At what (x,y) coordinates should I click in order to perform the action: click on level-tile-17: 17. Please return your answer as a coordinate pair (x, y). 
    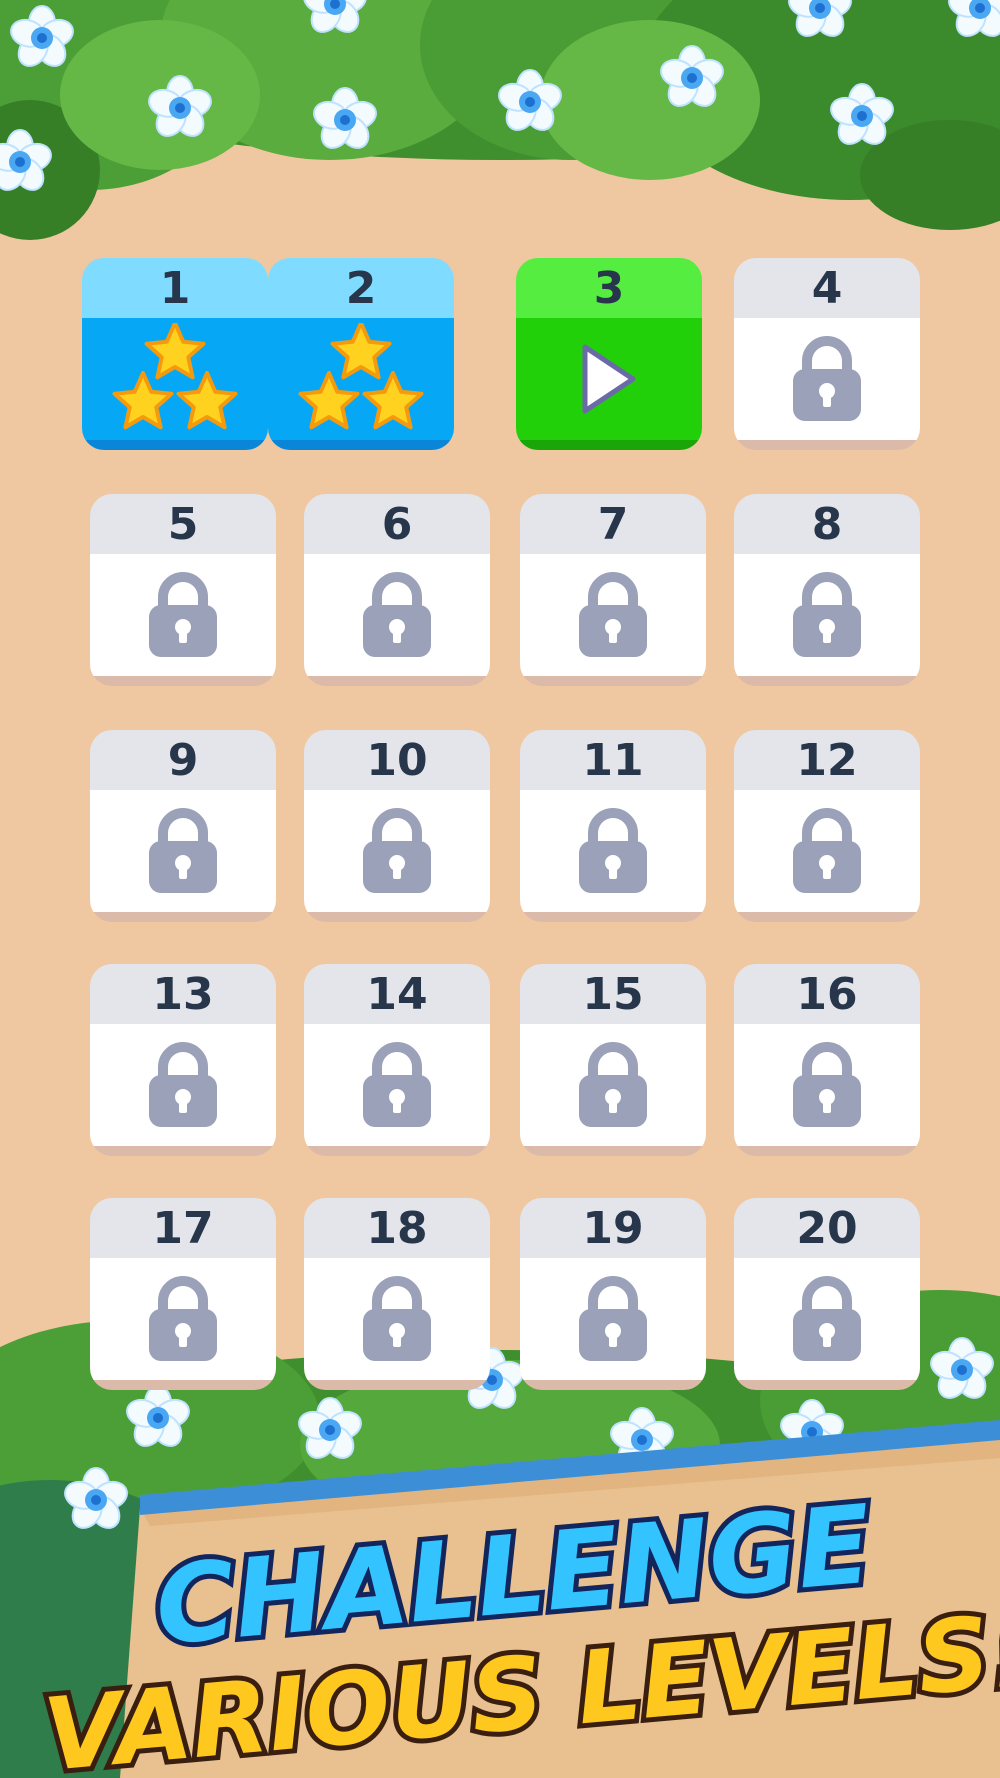
    Looking at the image, I should click on (183, 1294).